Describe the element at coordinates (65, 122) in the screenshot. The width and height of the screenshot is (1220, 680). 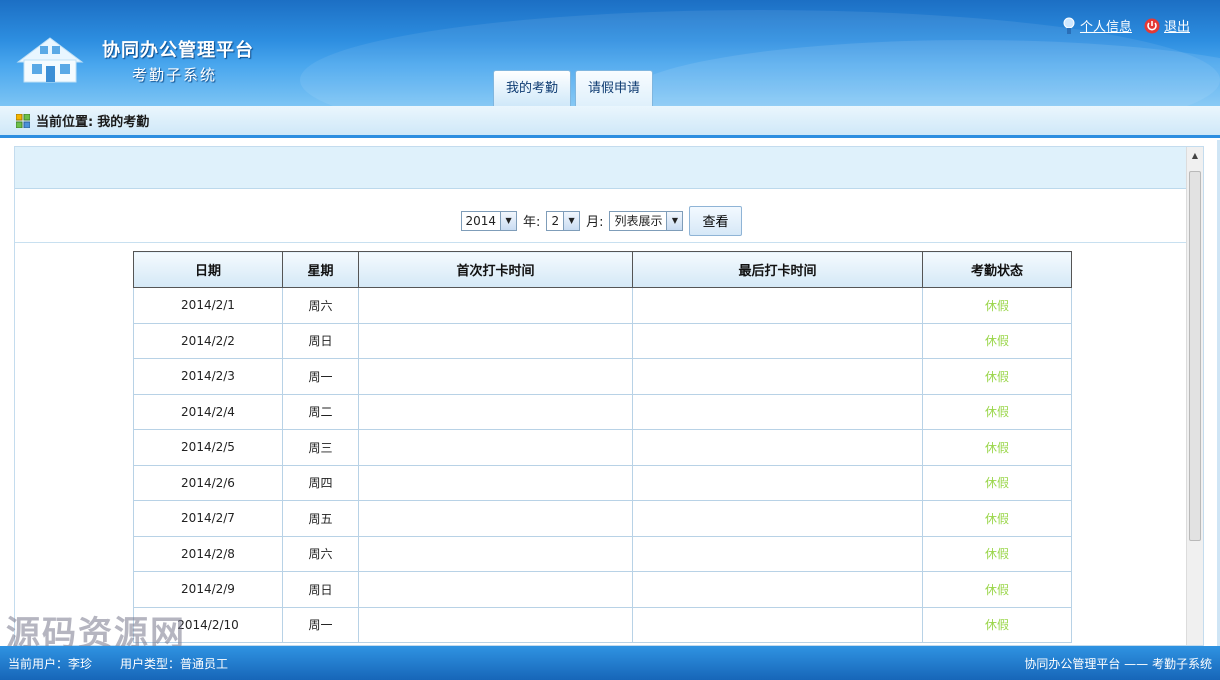
I see `breadcrumb-label: 当前位置:` at that location.